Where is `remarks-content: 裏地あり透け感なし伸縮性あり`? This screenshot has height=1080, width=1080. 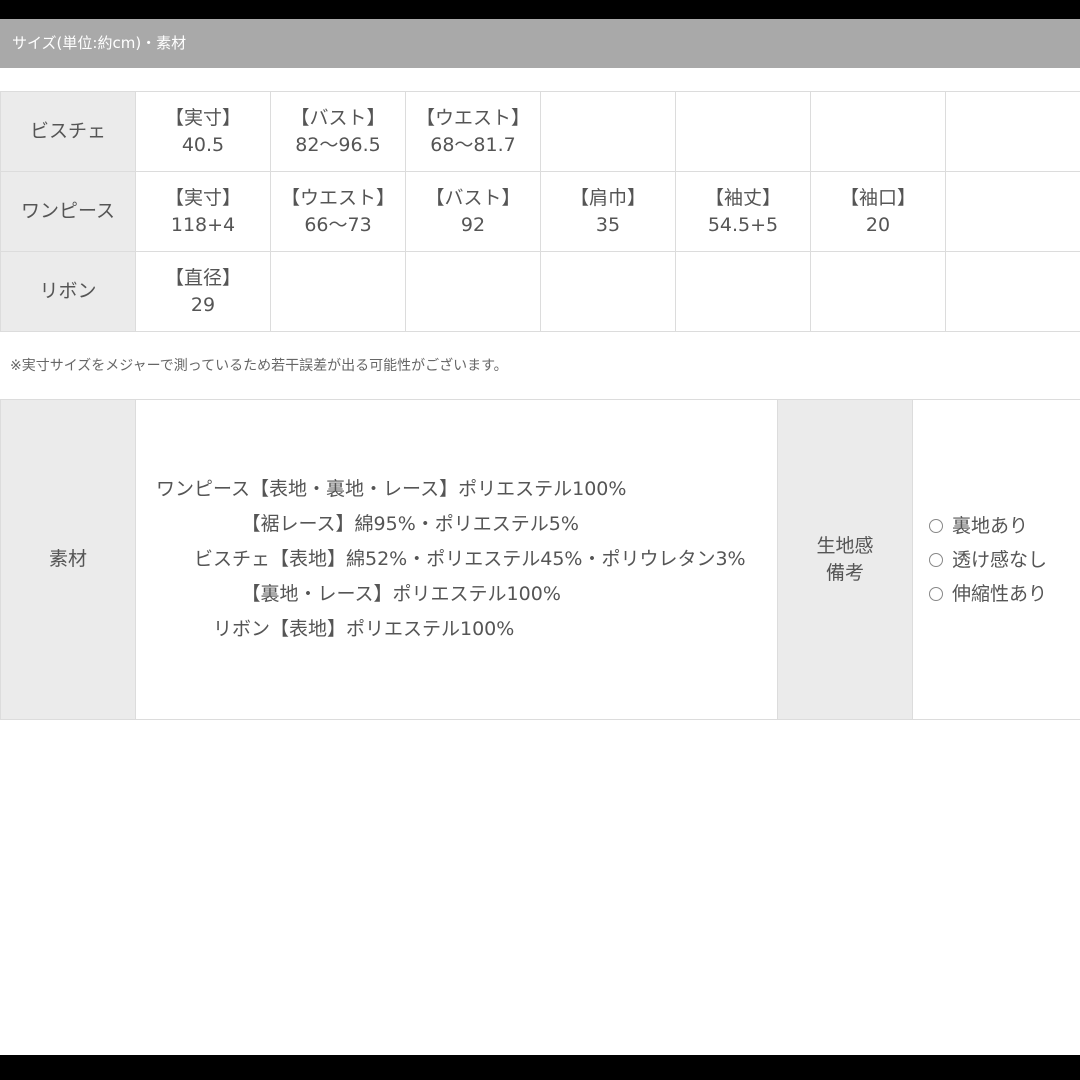
remarks-content: 裏地あり透け感なし伸縮性あり is located at coordinates (996, 559).